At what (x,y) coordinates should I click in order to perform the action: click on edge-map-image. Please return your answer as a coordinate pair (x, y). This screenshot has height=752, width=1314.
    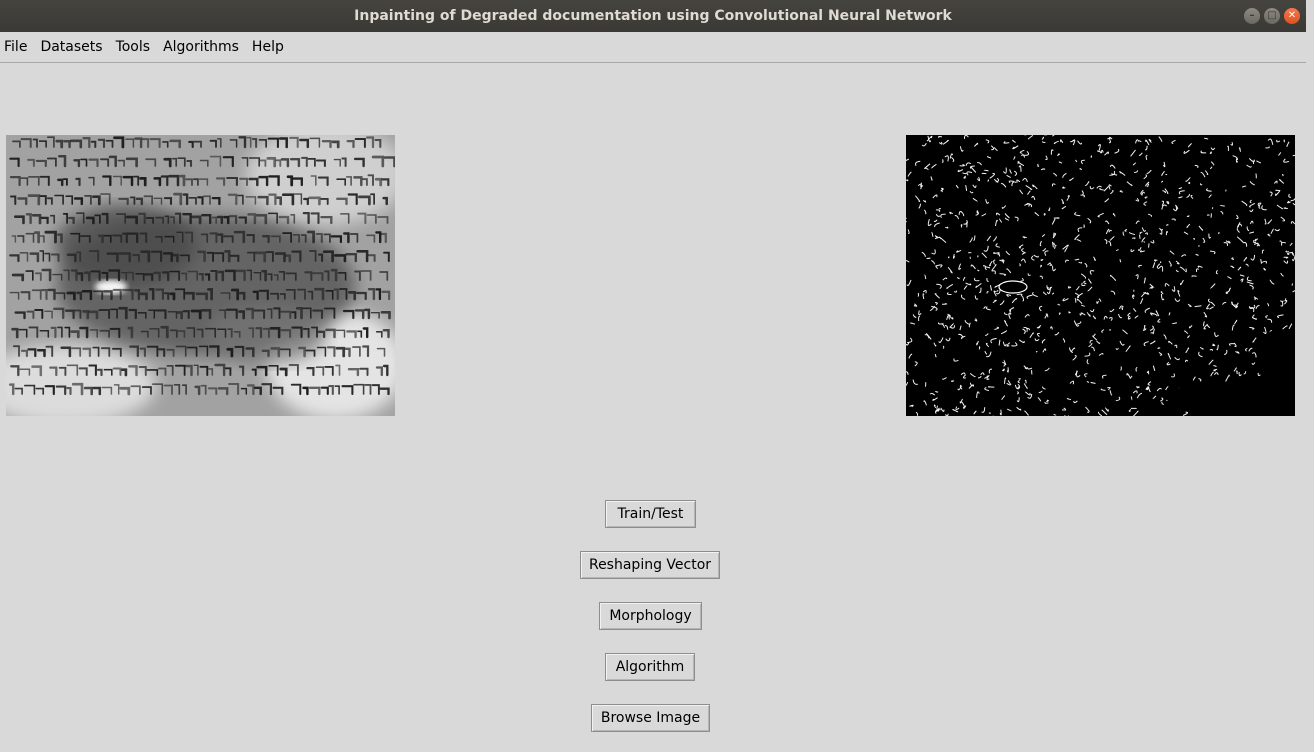
    Looking at the image, I should click on (1100, 275).